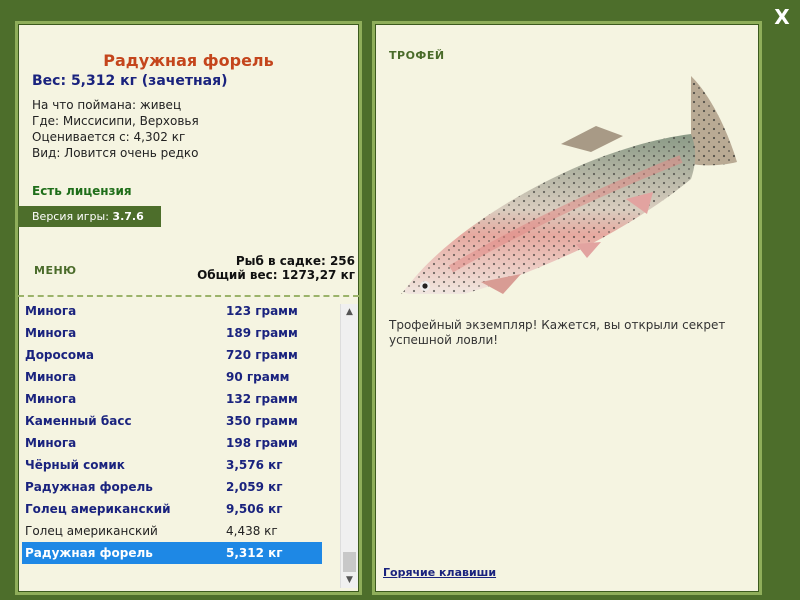  I want to click on fish-weight: 3,576 кг, so click(254, 465).